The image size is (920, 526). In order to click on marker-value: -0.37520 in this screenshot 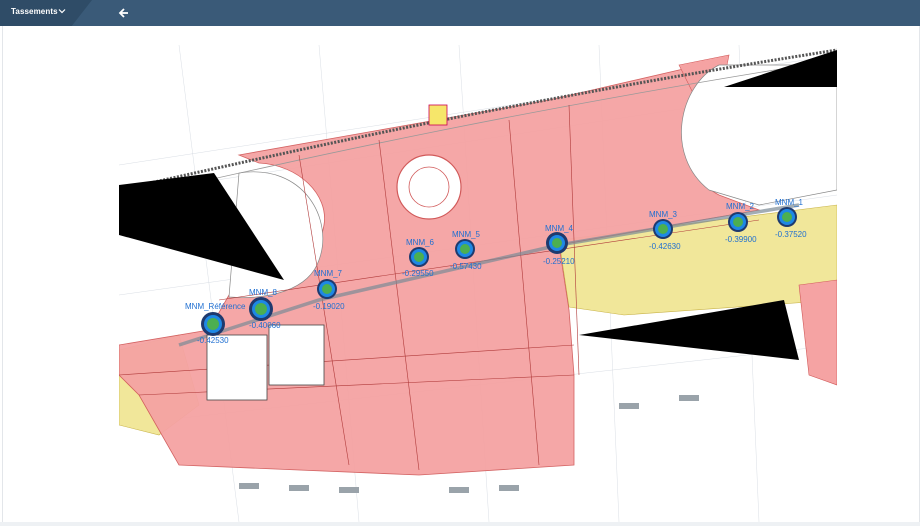, I will do `click(791, 234)`.